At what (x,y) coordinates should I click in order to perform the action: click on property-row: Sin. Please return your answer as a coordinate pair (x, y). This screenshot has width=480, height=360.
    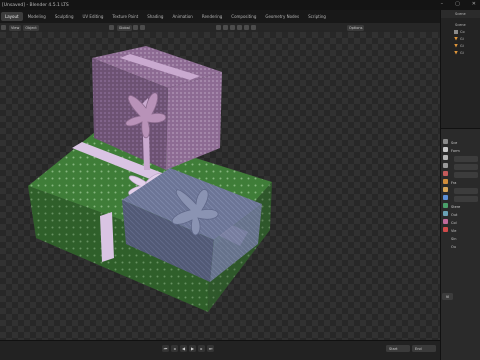
    Looking at the image, I should click on (465, 239).